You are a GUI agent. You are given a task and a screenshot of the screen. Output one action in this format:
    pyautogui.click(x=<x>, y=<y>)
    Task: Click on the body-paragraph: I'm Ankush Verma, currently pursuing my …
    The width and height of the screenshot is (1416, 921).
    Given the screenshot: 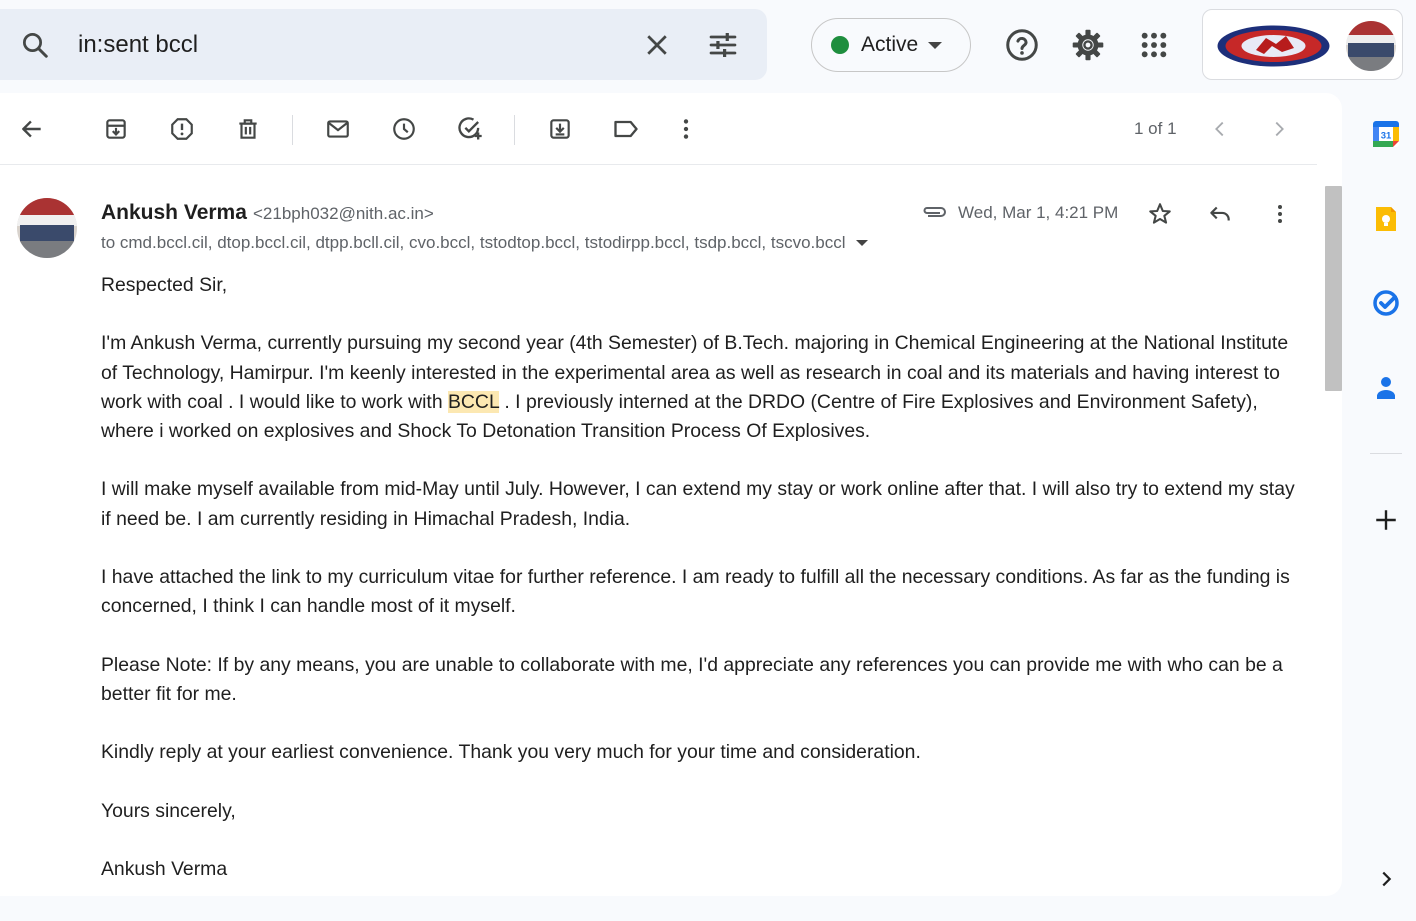 What is the action you would take?
    pyautogui.click(x=703, y=387)
    